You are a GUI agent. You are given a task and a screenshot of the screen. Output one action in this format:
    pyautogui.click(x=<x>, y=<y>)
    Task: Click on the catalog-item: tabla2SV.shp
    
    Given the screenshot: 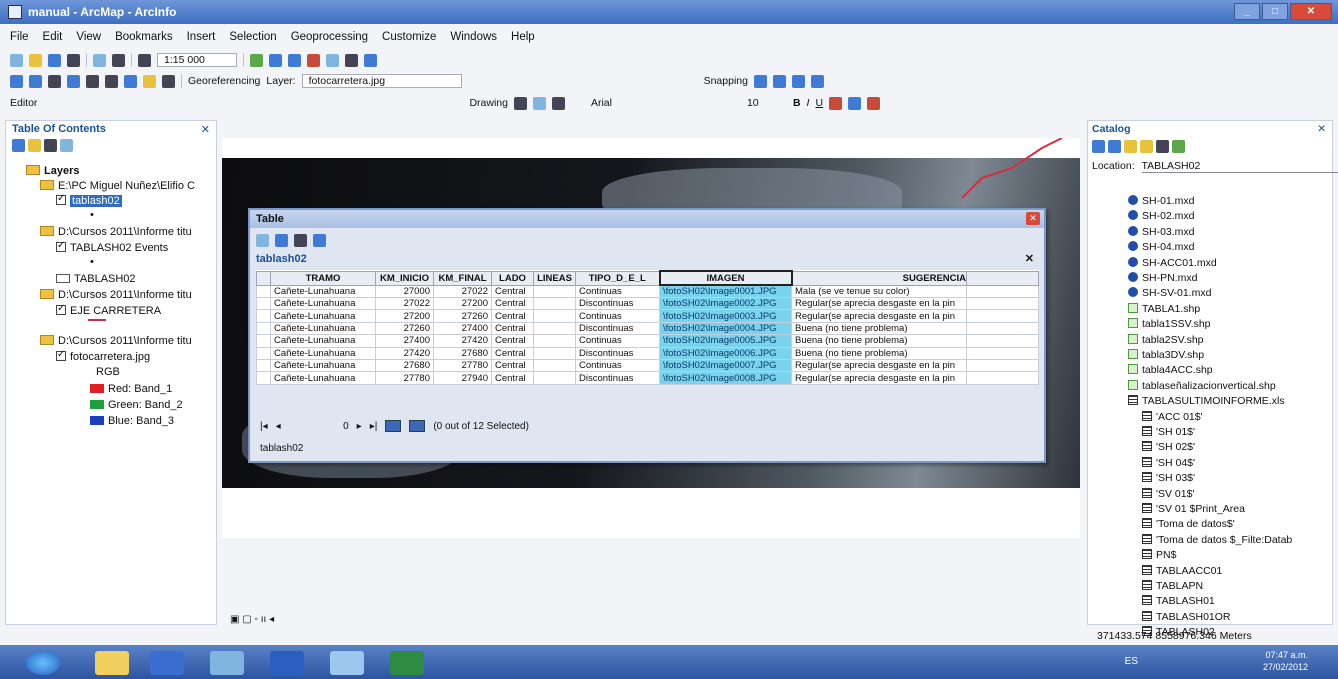 What is the action you would take?
    pyautogui.click(x=1166, y=339)
    